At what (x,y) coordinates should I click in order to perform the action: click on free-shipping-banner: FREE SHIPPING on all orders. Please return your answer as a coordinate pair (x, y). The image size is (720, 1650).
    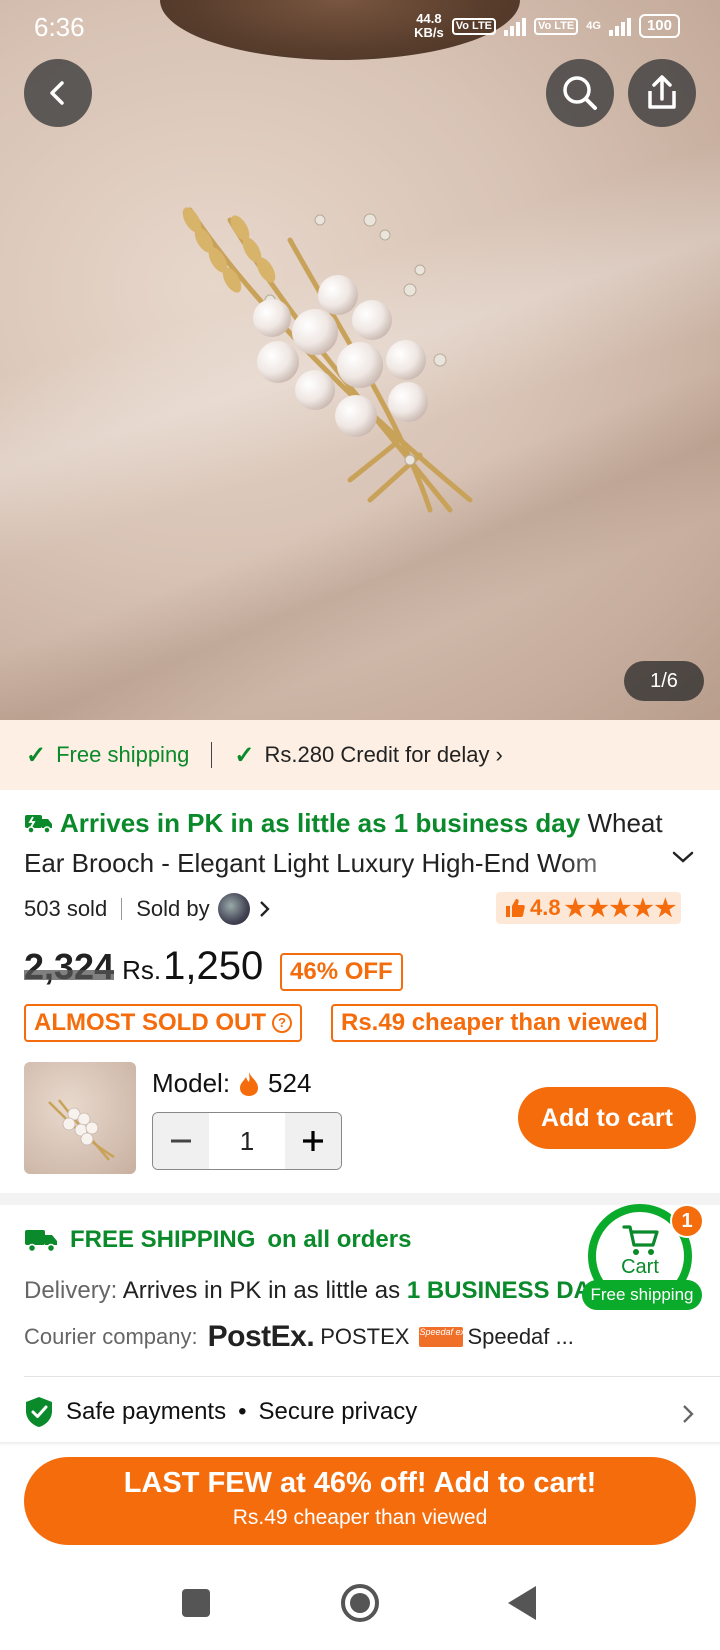
    Looking at the image, I should click on (217, 1240).